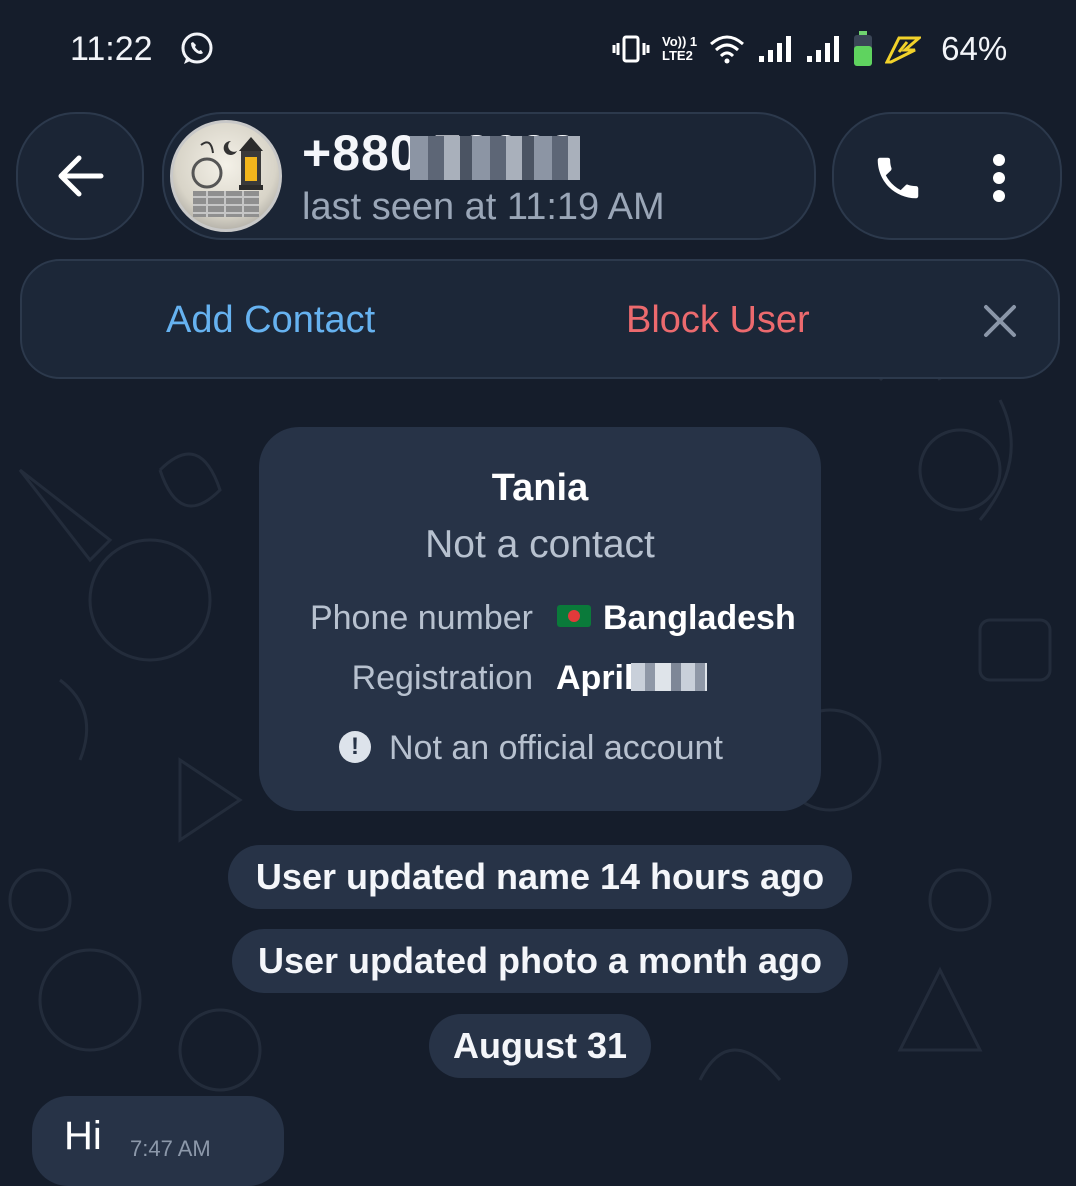 The width and height of the screenshot is (1076, 1186). I want to click on service-message-photo-updated: User updated photo a month ago, so click(540, 961).